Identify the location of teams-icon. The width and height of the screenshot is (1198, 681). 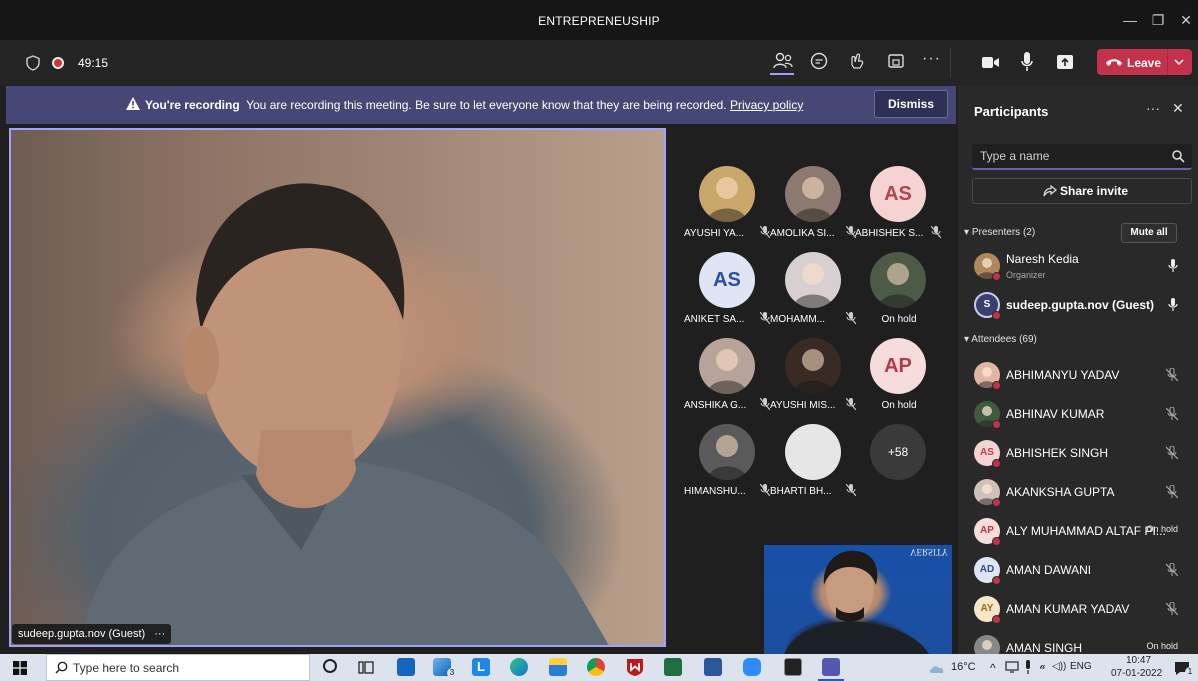
(831, 667).